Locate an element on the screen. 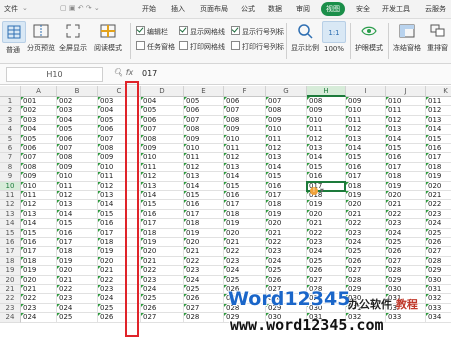 Image resolution: width=451 pixels, height=341 pixels. row-header-23: 23 is located at coordinates (10, 308).